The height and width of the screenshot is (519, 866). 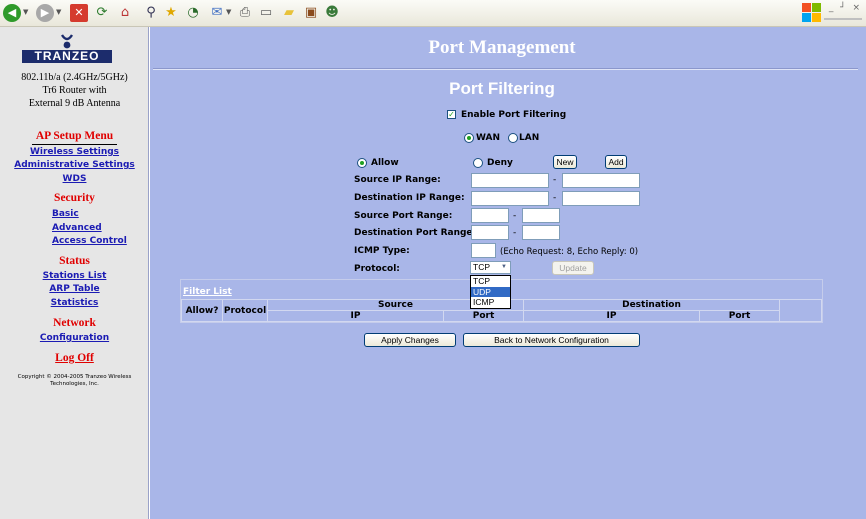 What do you see at coordinates (541, 215) in the screenshot?
I see `source-port-end-input` at bounding box center [541, 215].